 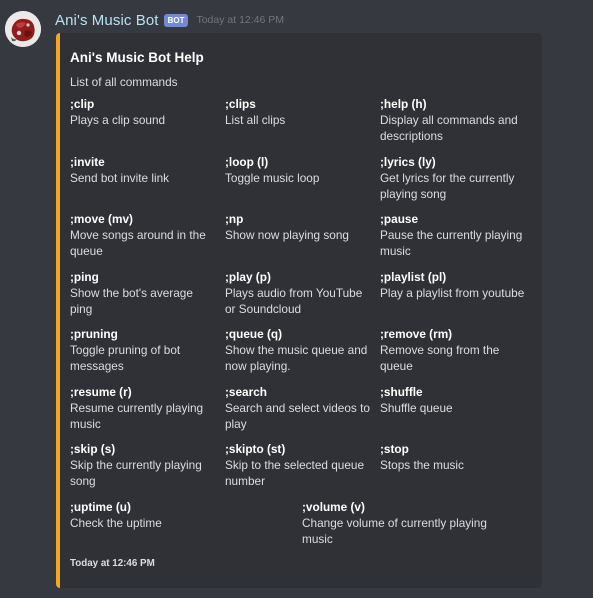 What do you see at coordinates (101, 392) in the screenshot?
I see `field-name: ;resume (r)` at bounding box center [101, 392].